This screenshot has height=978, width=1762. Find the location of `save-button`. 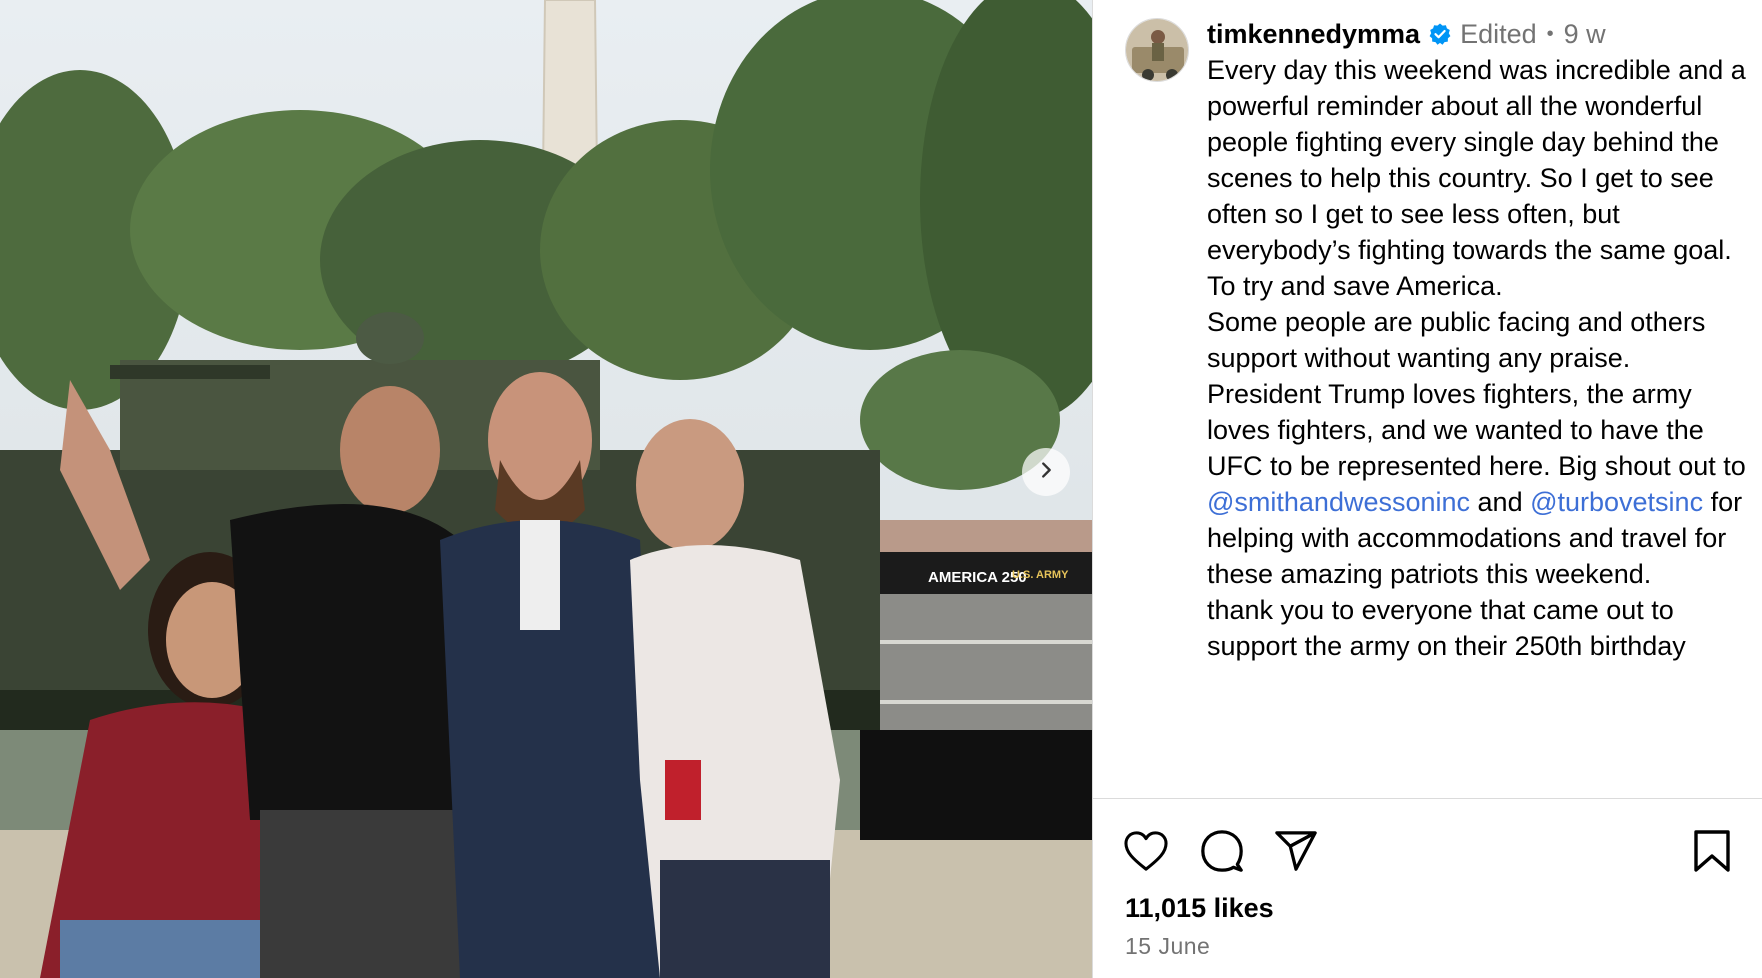

save-button is located at coordinates (1712, 853).